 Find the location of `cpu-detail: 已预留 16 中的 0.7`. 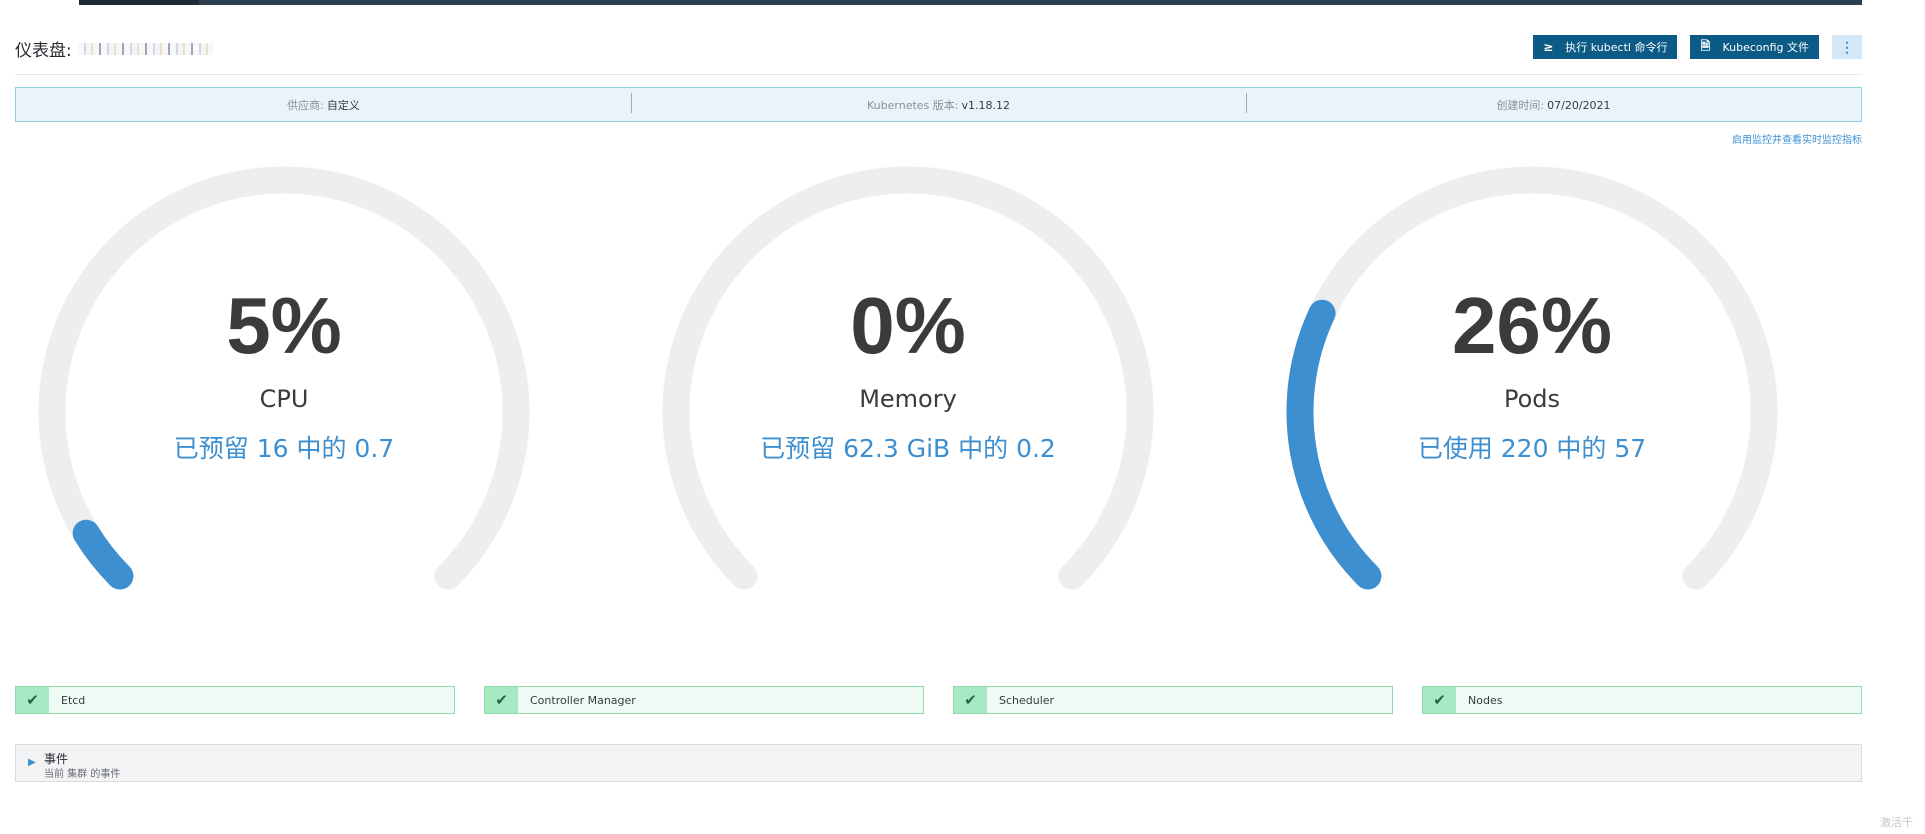

cpu-detail: 已预留 16 中的 0.7 is located at coordinates (284, 448).